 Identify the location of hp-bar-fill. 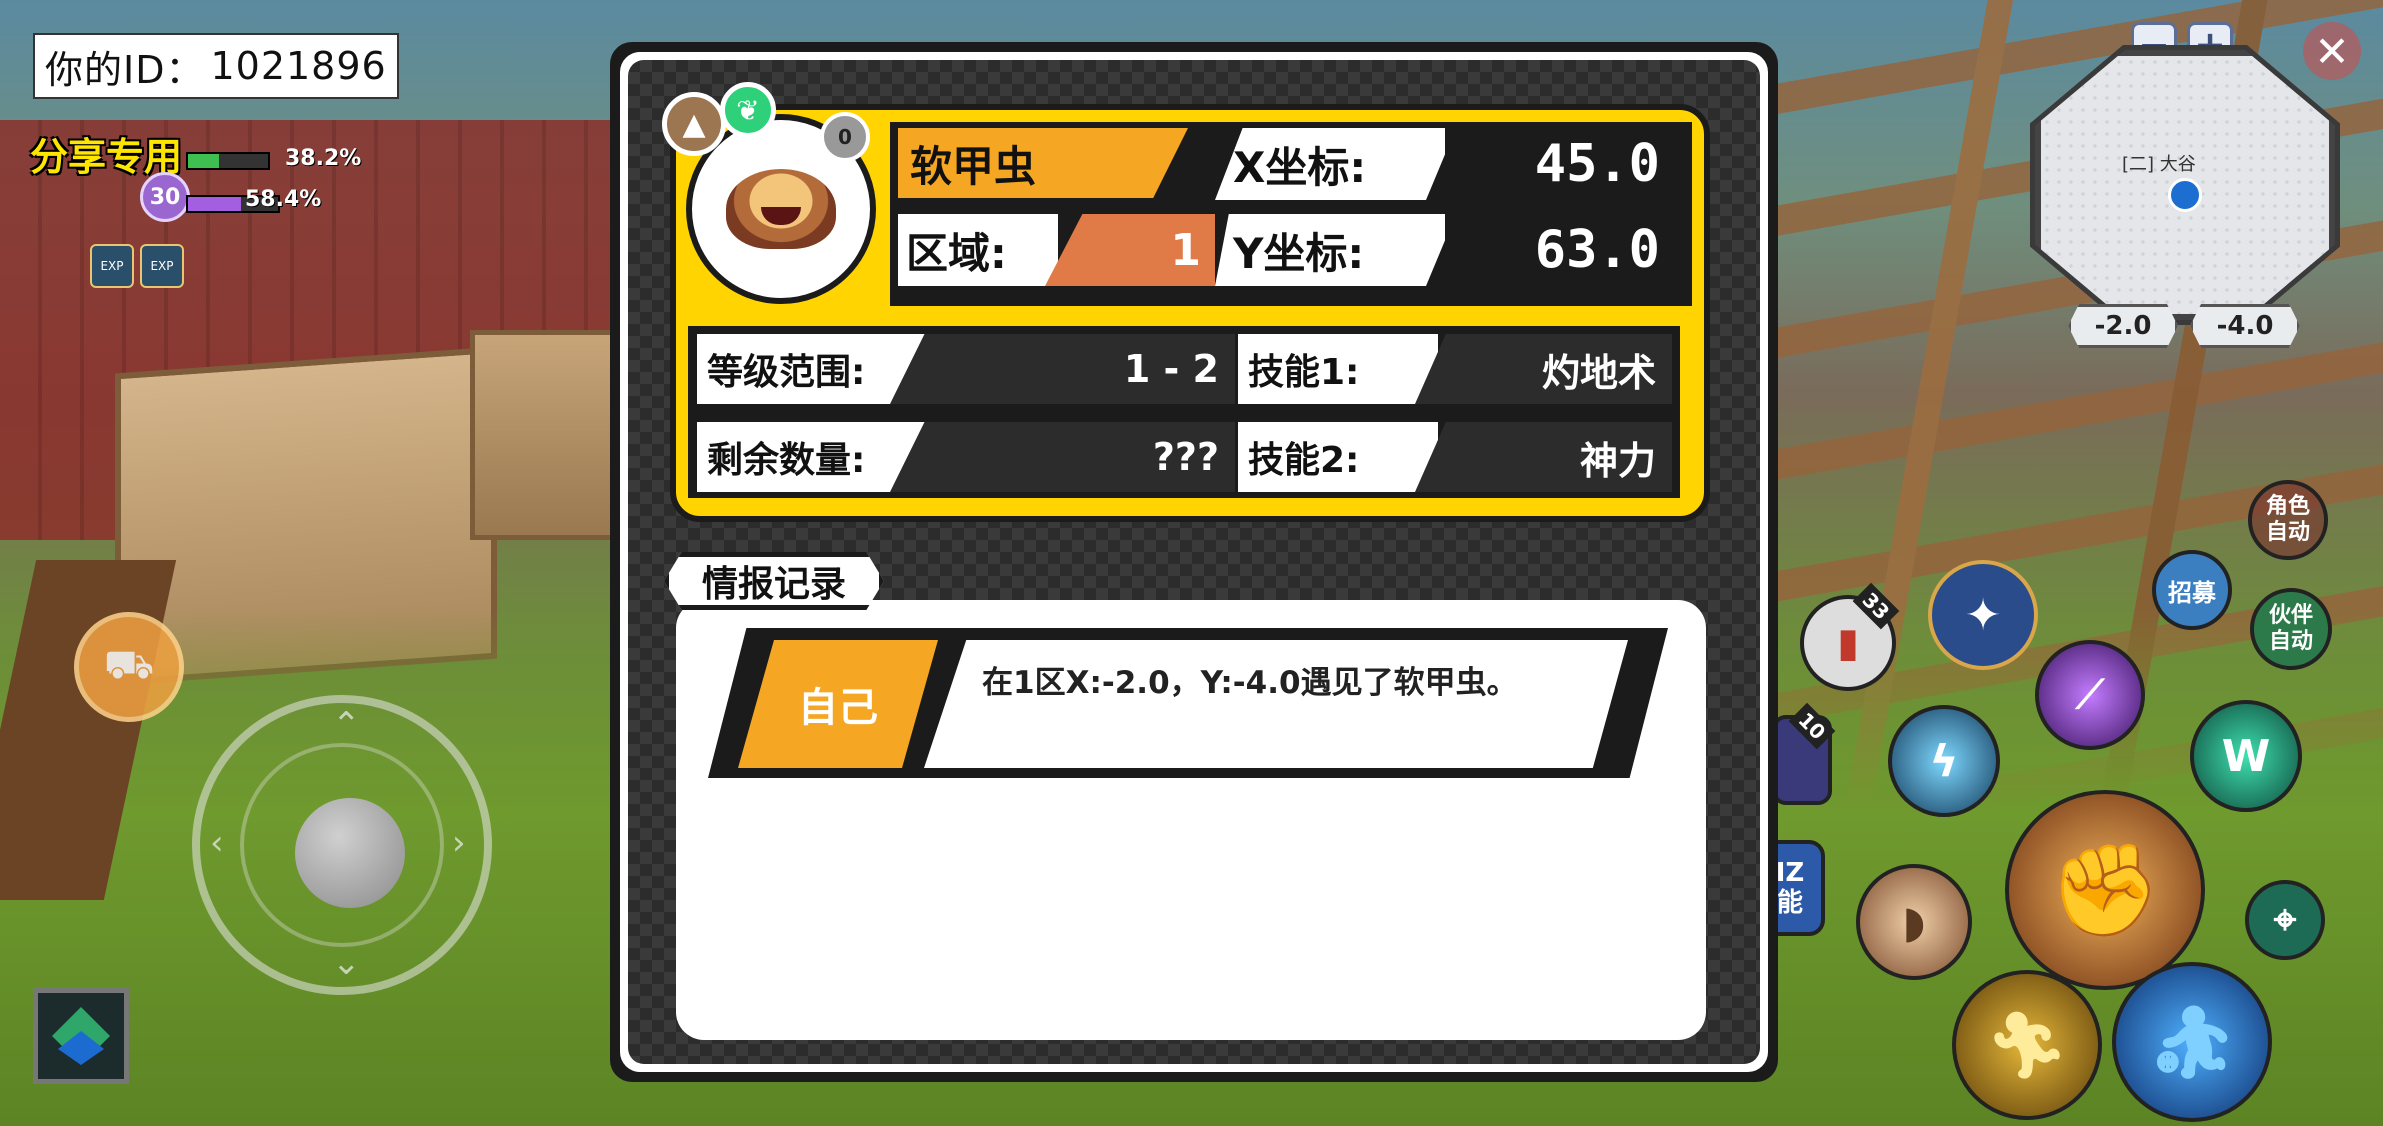
(203, 161).